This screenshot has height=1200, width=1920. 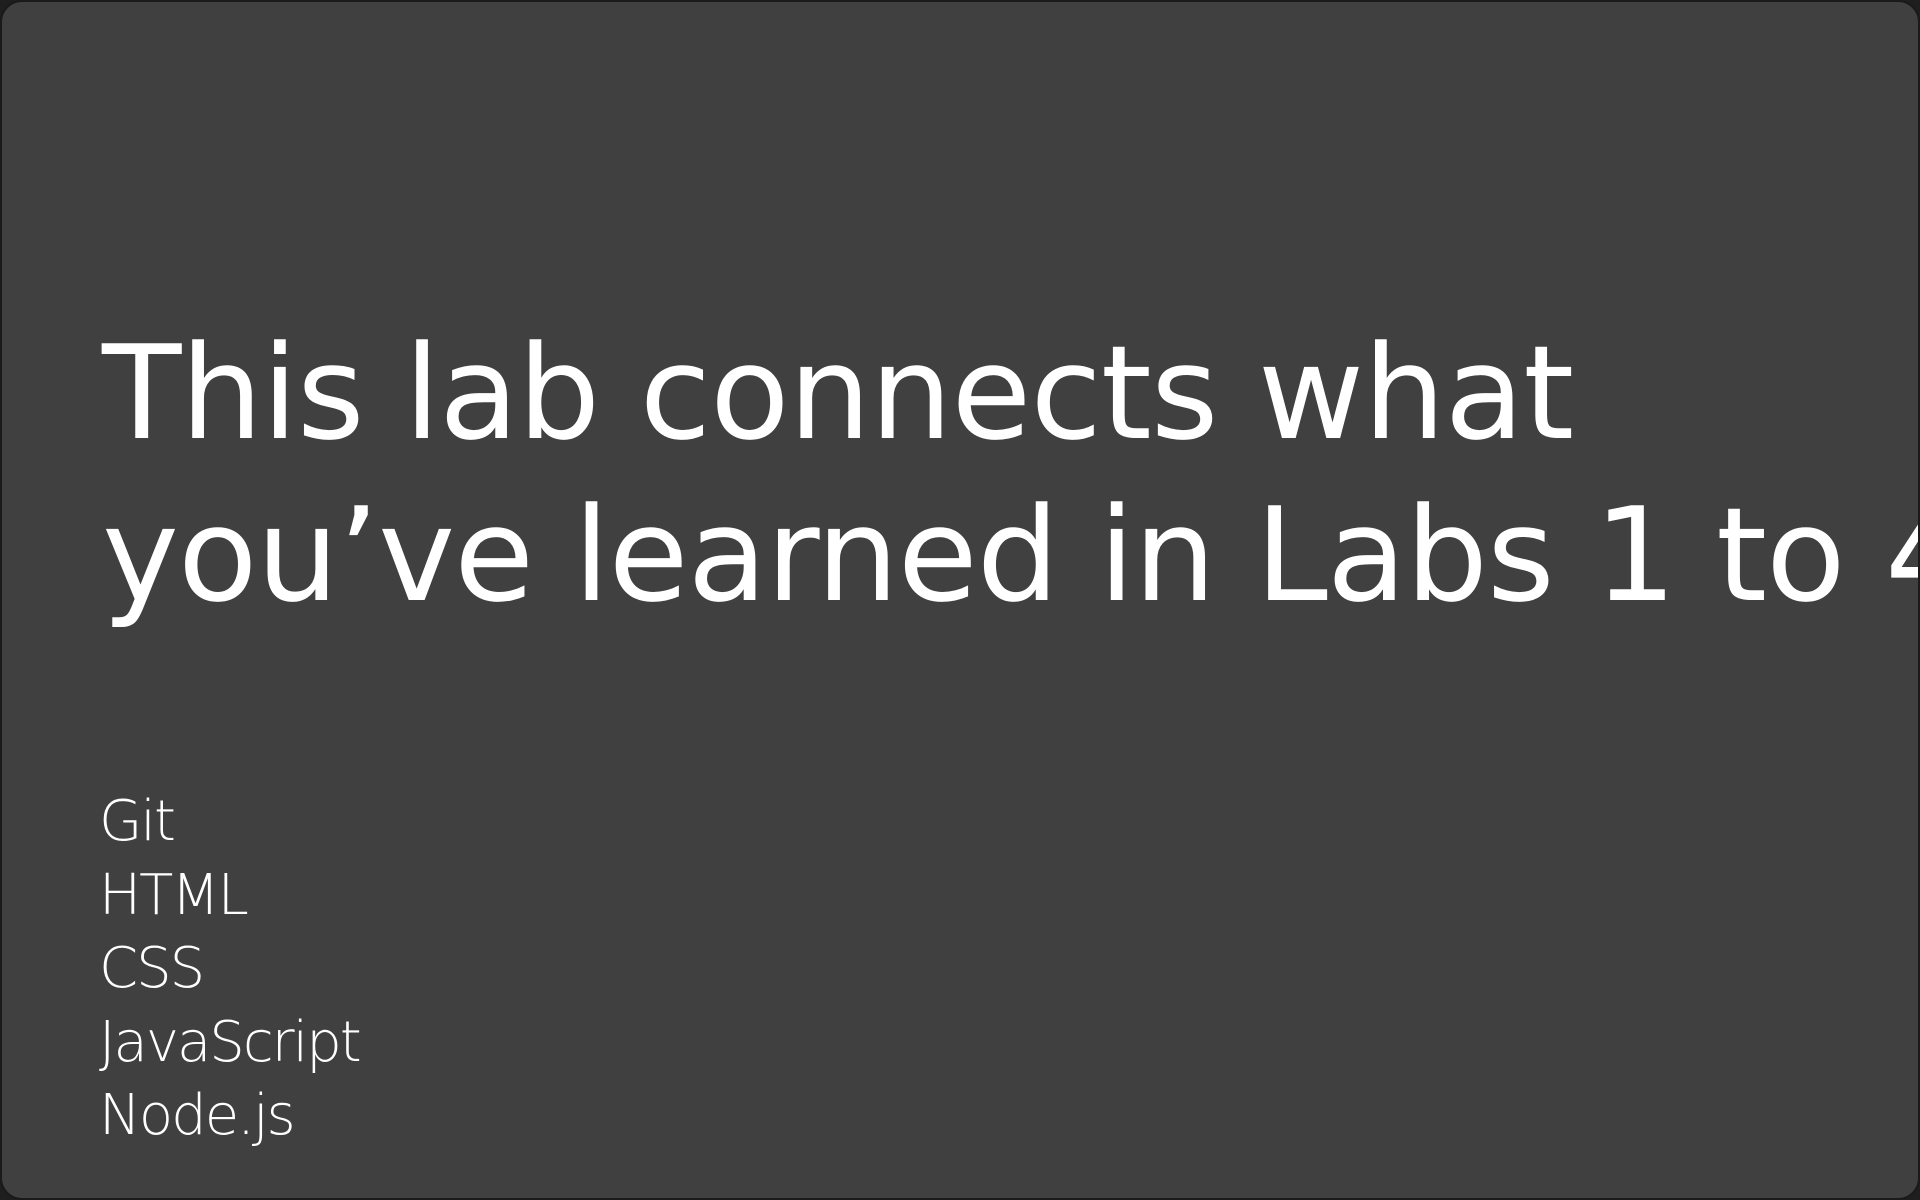 What do you see at coordinates (174, 895) in the screenshot?
I see `topic-html: HTML` at bounding box center [174, 895].